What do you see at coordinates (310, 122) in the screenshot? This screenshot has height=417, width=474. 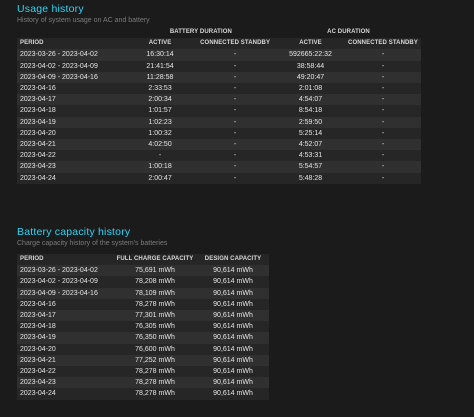 I see `ac-active-cell: 2:59:50` at bounding box center [310, 122].